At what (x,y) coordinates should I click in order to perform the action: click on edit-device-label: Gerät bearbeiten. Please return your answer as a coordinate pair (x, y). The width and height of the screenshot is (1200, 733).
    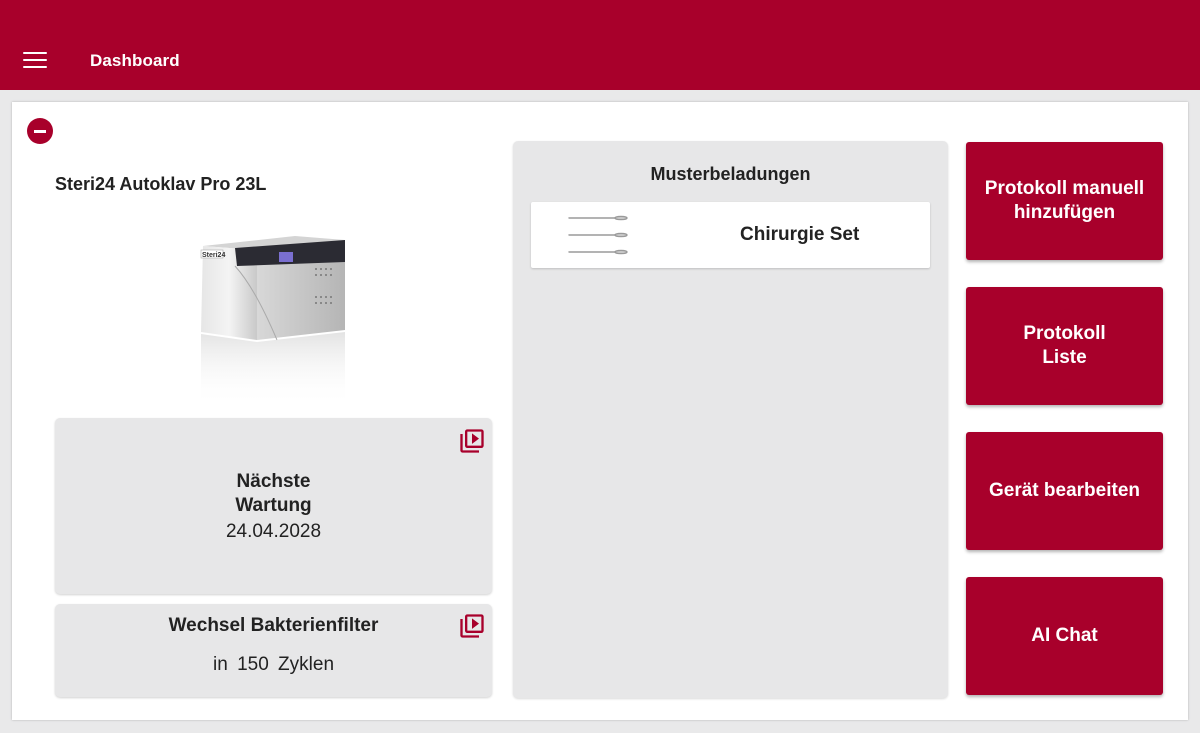
    Looking at the image, I should click on (1064, 490).